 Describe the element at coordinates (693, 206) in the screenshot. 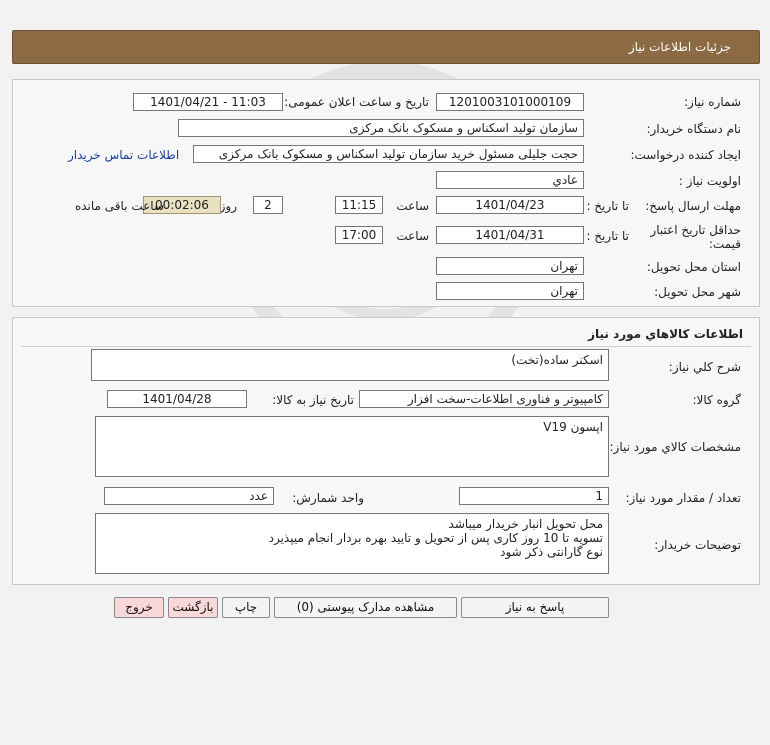

I see `deadline-label: مهلت ارسال پاسخ:` at that location.